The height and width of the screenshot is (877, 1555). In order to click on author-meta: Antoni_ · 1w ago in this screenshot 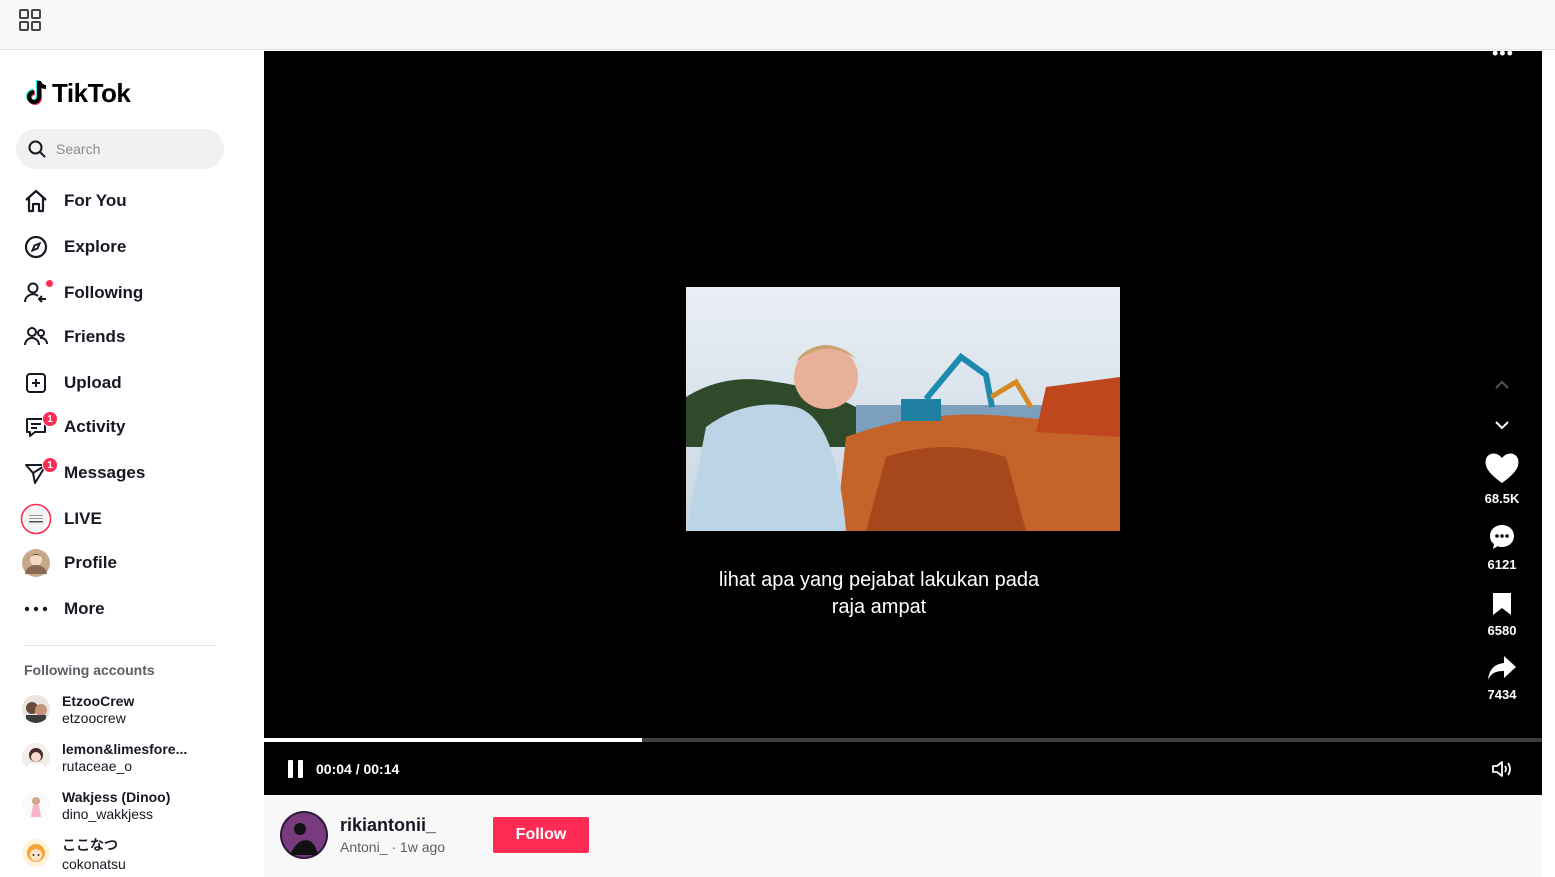, I will do `click(393, 847)`.